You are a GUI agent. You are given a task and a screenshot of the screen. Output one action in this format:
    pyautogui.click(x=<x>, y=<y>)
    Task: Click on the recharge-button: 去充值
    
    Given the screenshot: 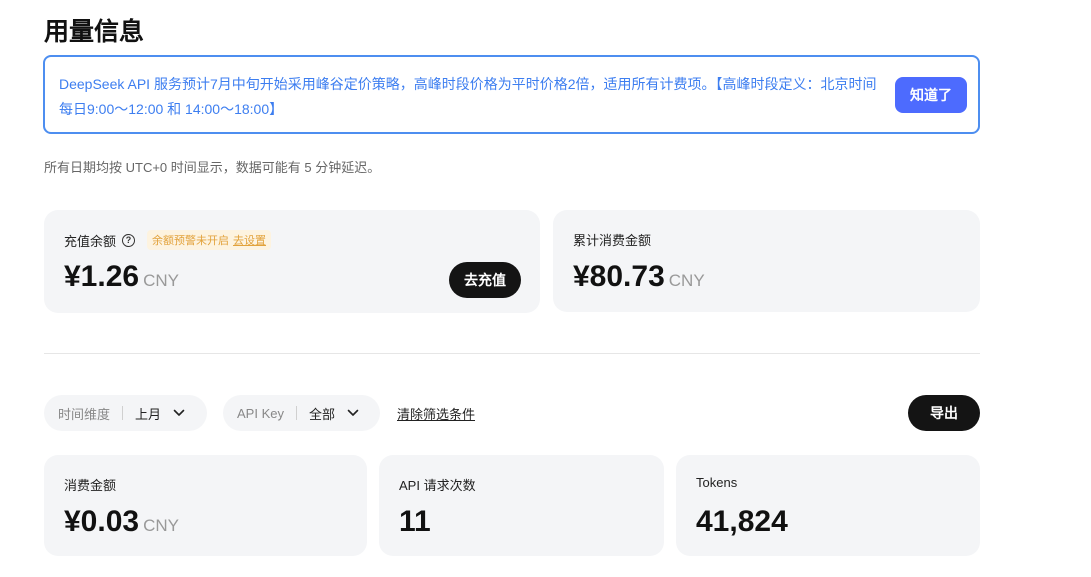 What is the action you would take?
    pyautogui.click(x=485, y=280)
    